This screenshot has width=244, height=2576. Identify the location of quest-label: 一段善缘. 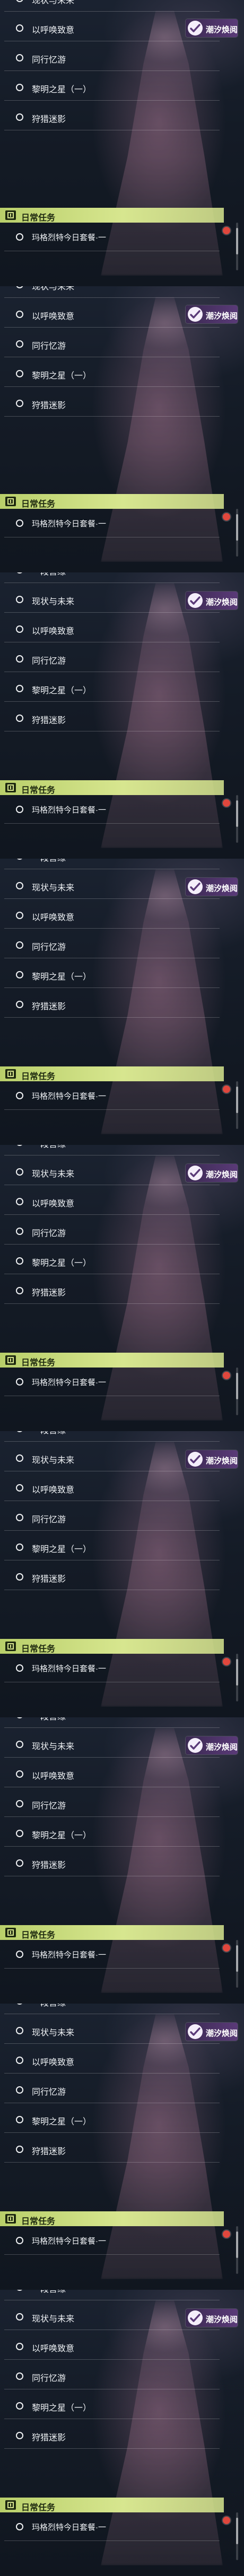
(49, 574).